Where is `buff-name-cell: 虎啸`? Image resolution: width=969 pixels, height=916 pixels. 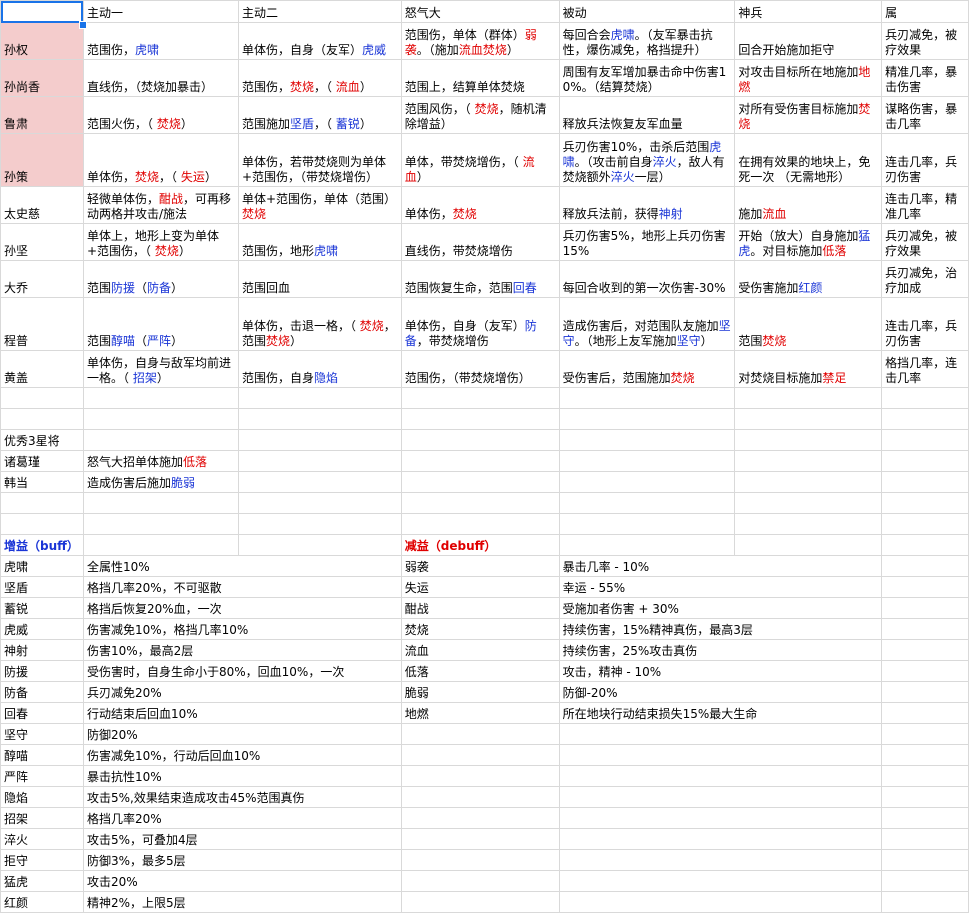 buff-name-cell: 虎啸 is located at coordinates (42, 566).